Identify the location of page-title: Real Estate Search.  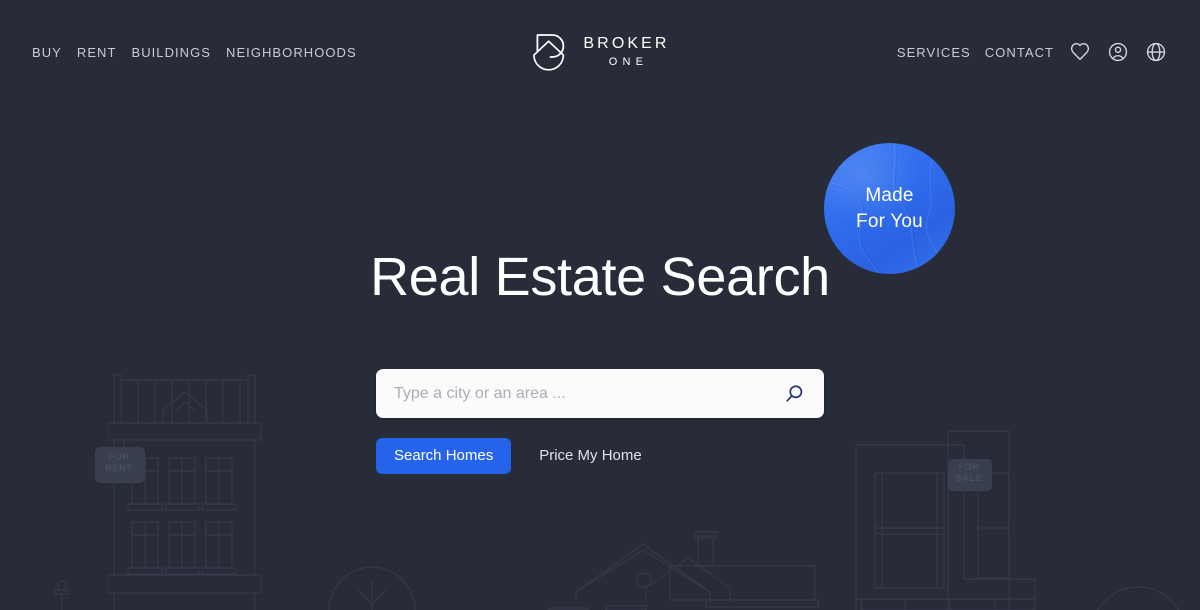
(600, 277).